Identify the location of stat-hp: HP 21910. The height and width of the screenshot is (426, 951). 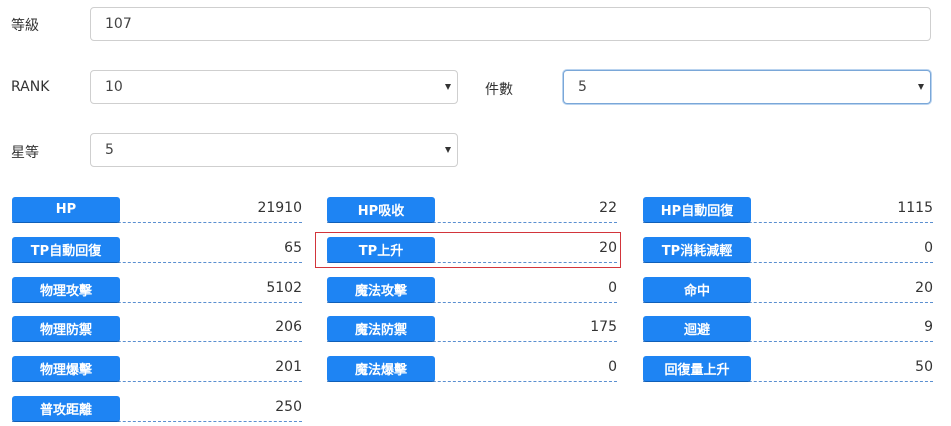
(157, 210).